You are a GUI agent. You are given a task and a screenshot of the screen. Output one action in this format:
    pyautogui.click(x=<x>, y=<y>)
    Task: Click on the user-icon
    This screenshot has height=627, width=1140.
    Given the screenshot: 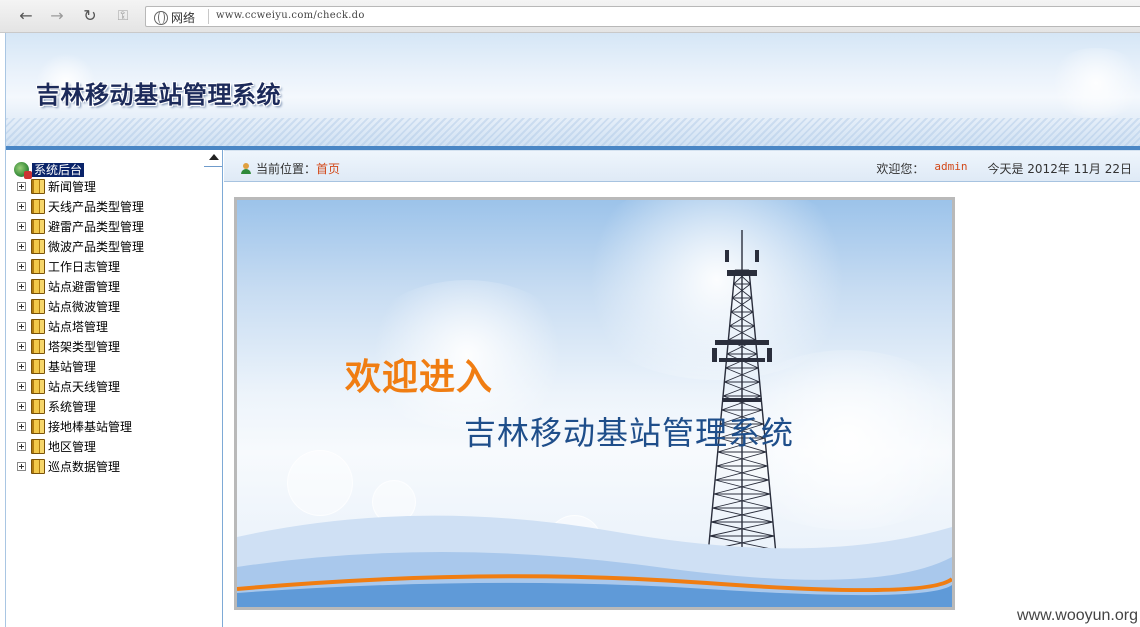 What is the action you would take?
    pyautogui.click(x=246, y=168)
    